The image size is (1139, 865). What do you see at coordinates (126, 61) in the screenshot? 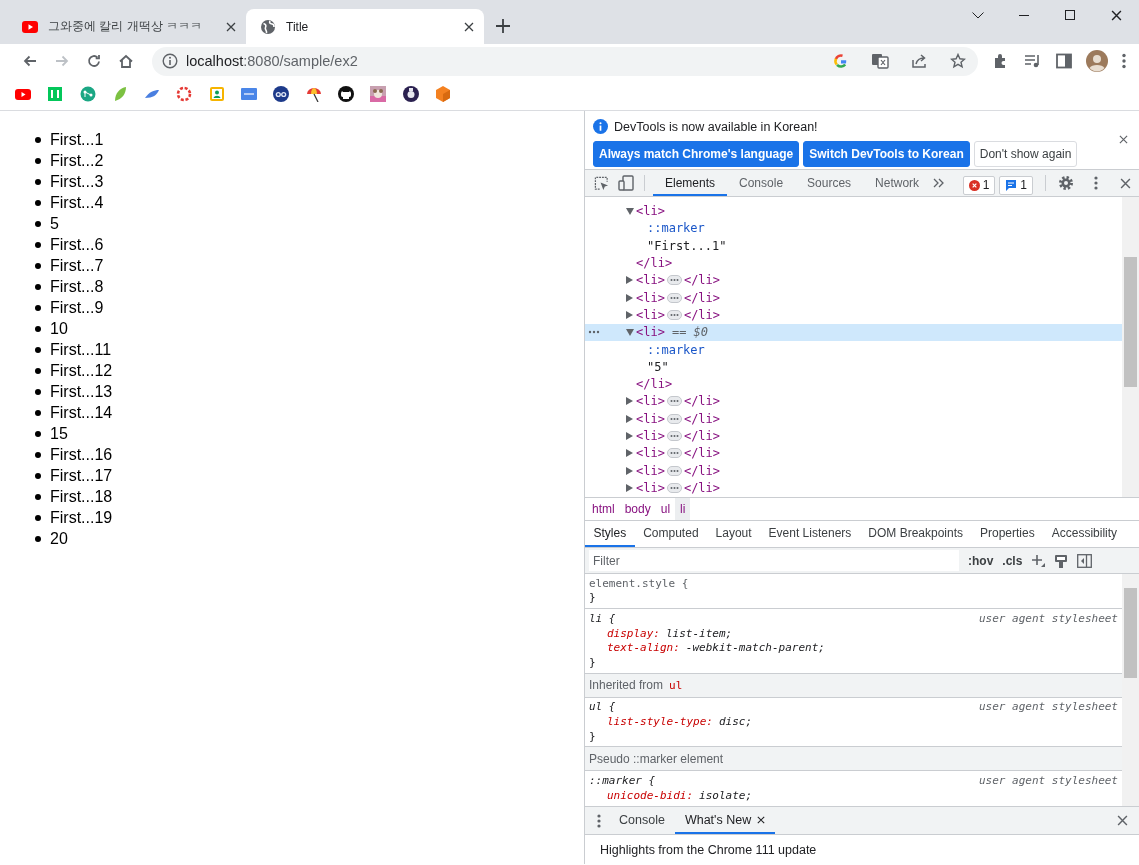
I see `home-icon` at bounding box center [126, 61].